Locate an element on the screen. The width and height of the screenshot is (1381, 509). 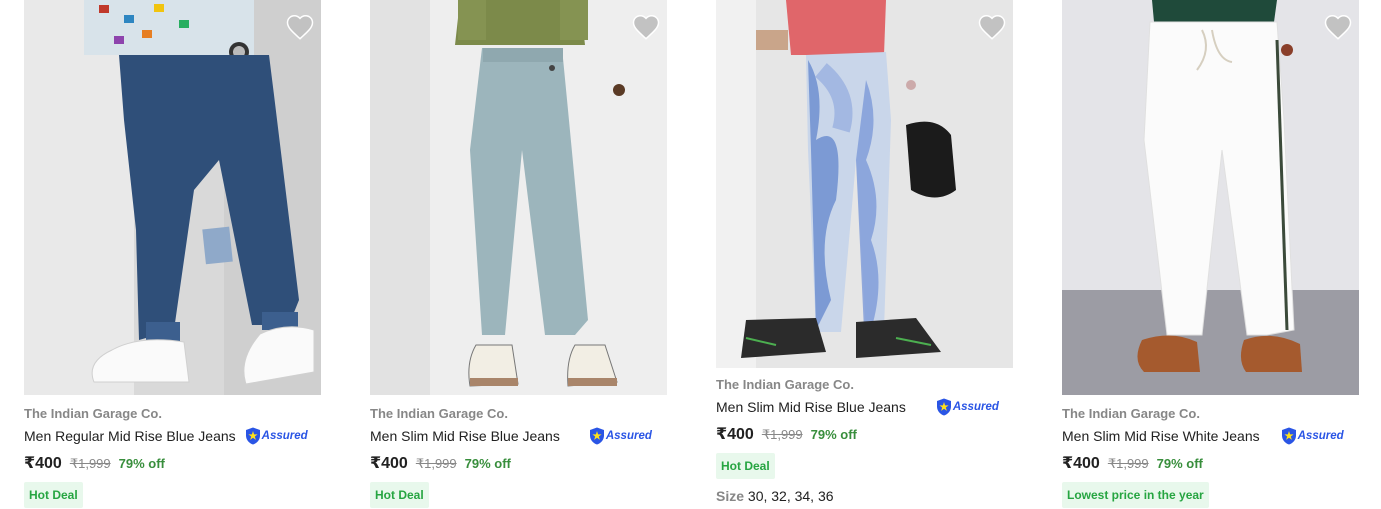
size-list: Size 30, 32, 34, 36 is located at coordinates (864, 496).